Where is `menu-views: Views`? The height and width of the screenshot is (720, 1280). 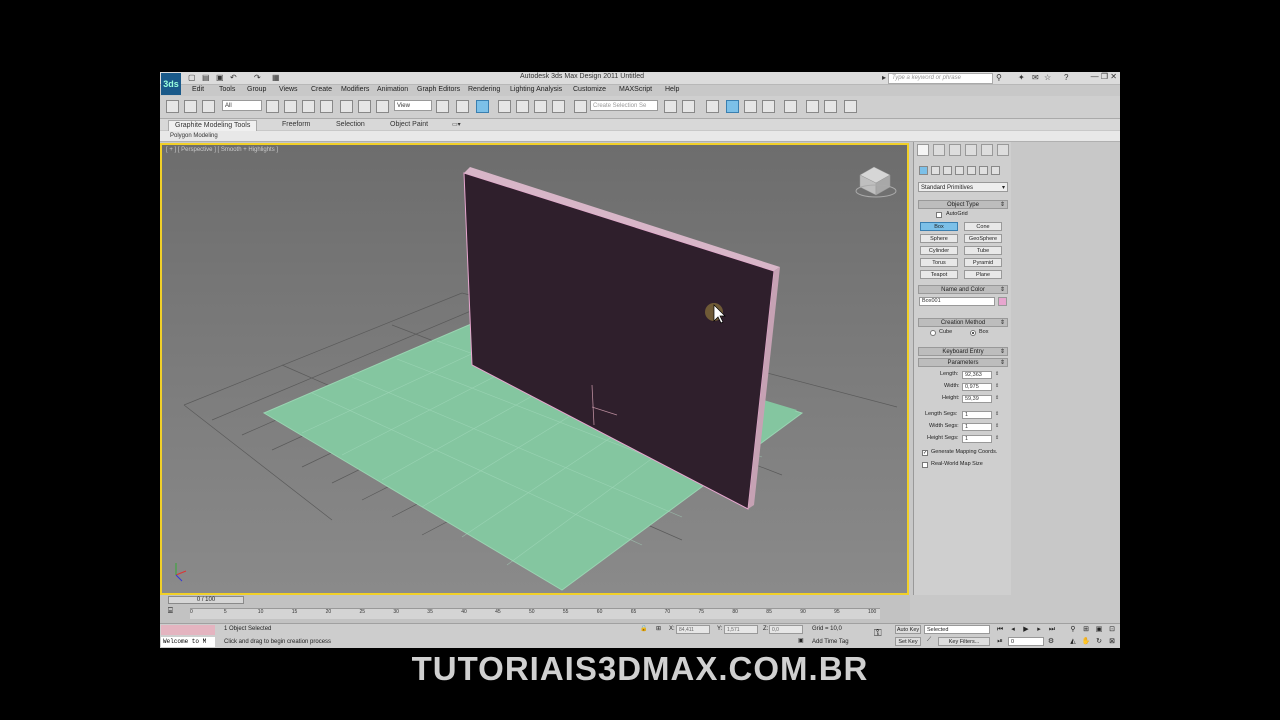 menu-views: Views is located at coordinates (288, 89).